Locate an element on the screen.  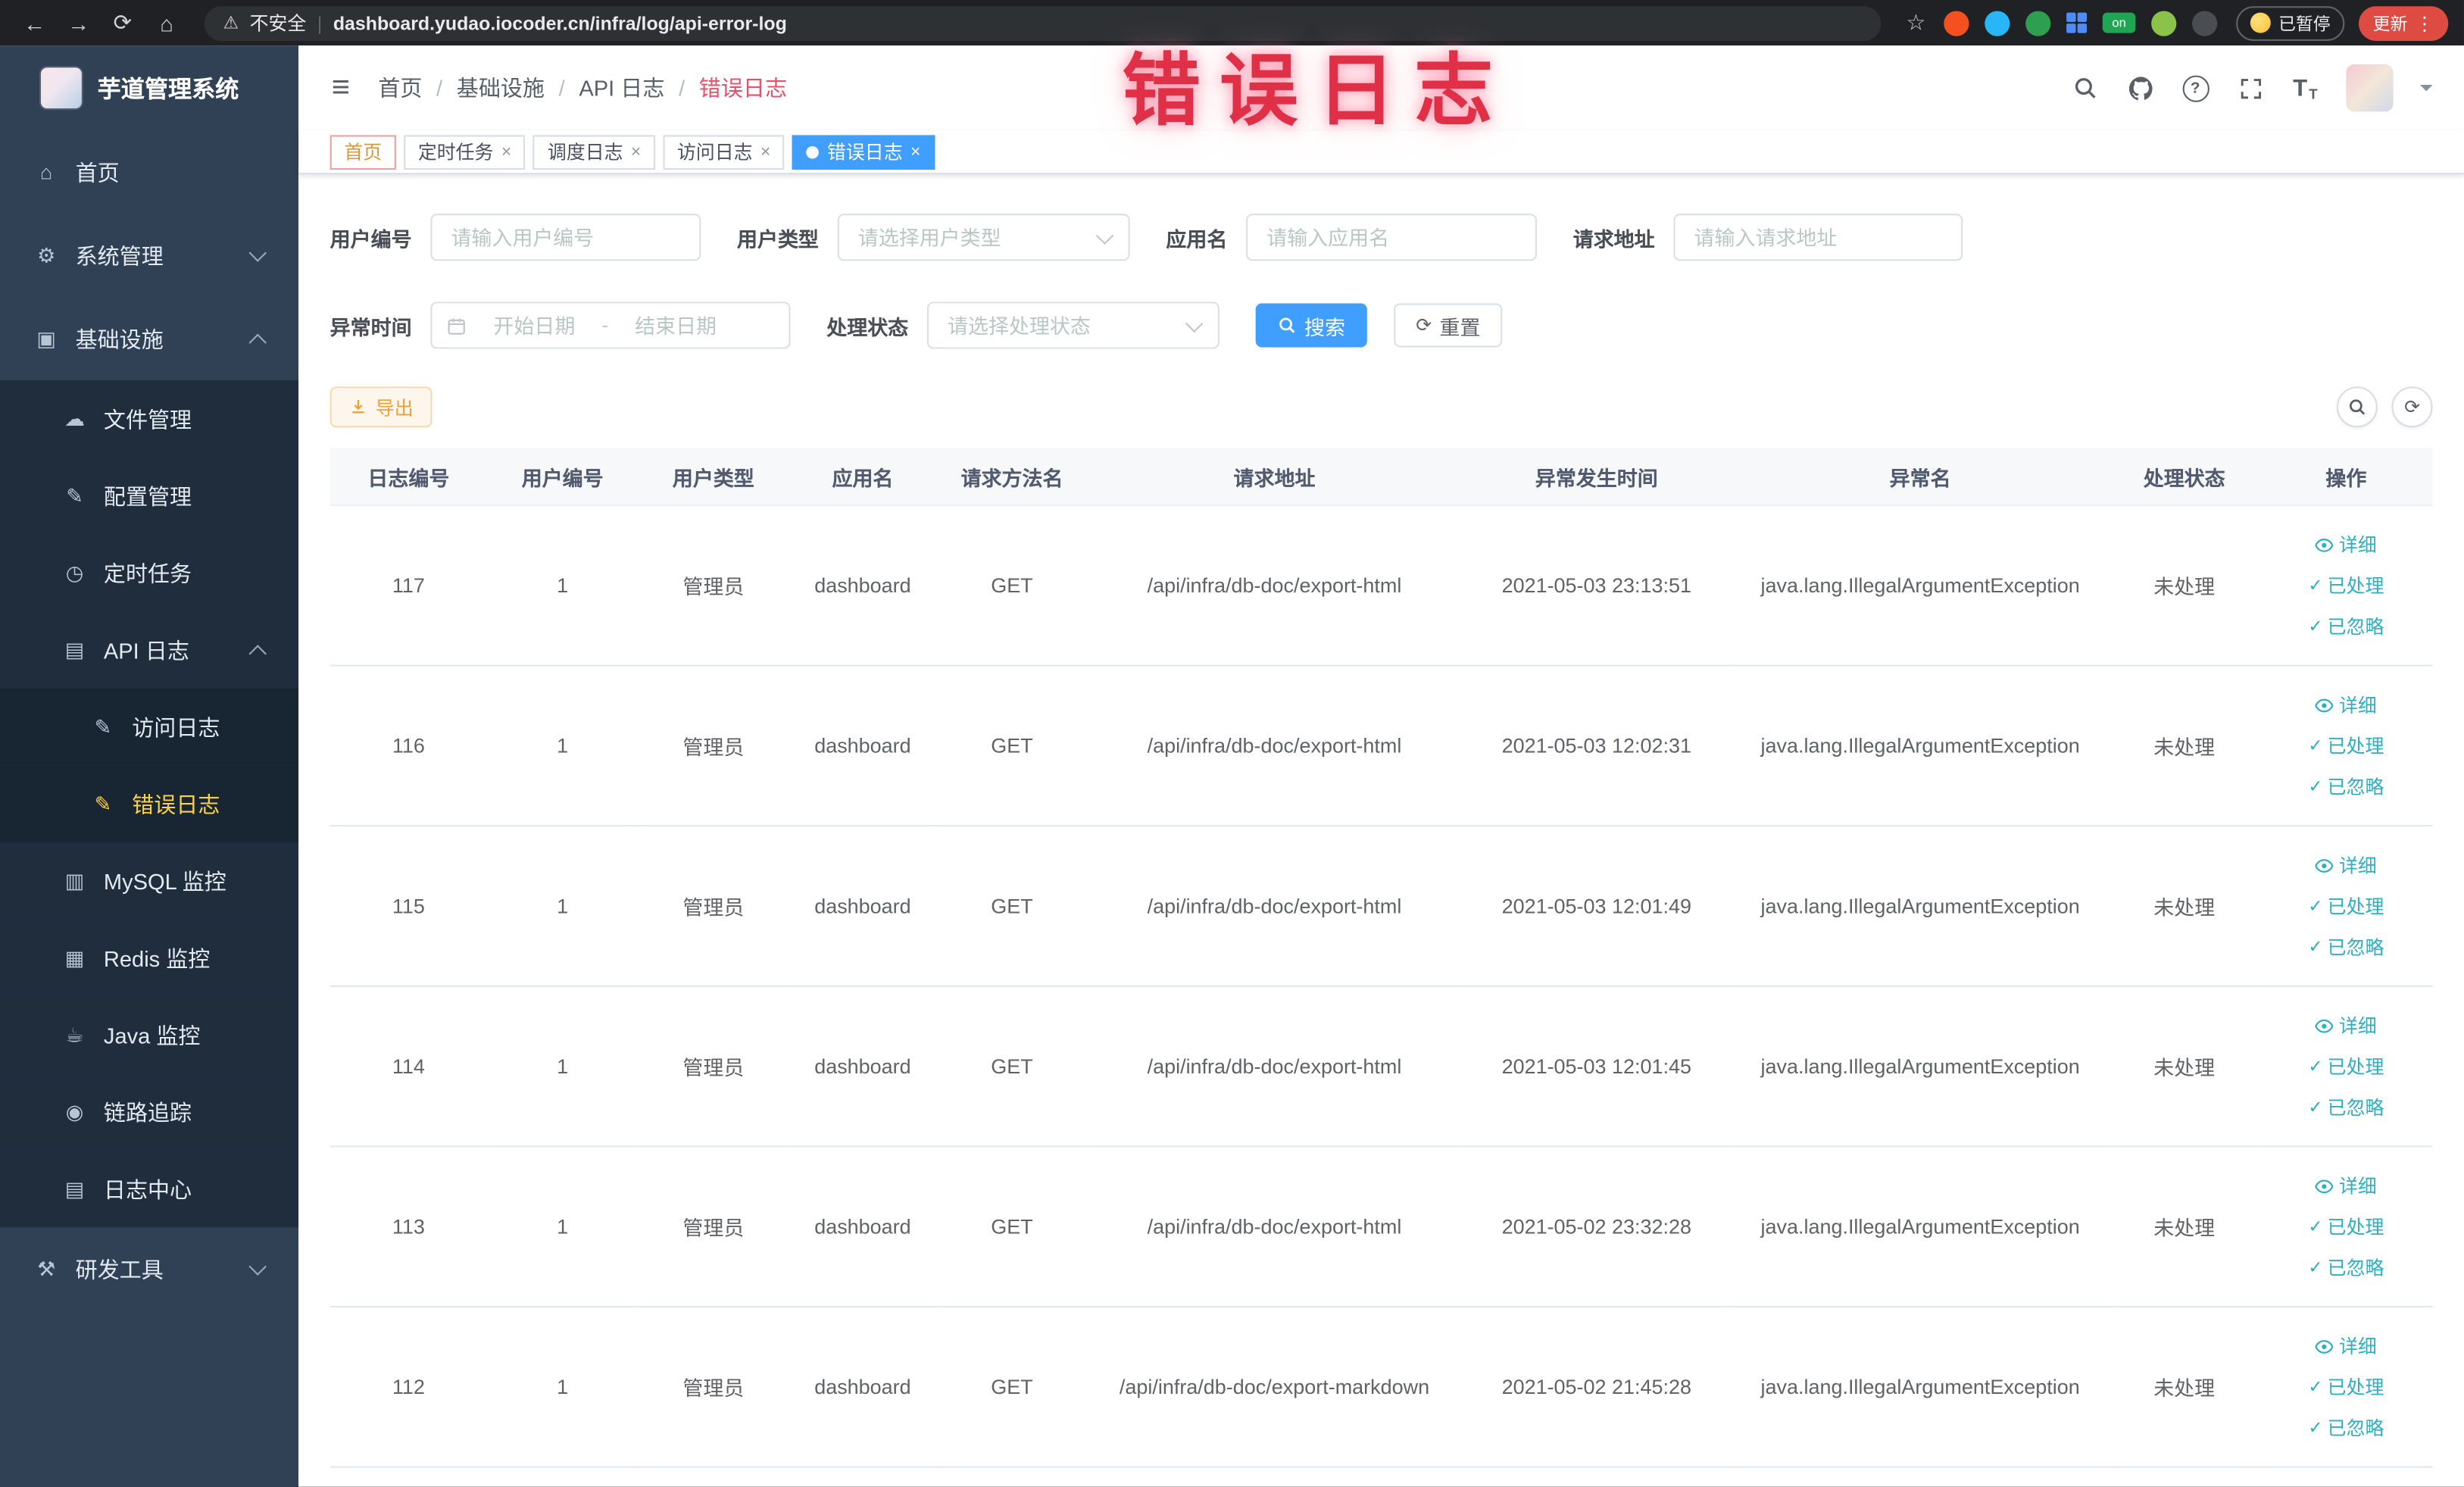
home-button: ⌂ is located at coordinates (167, 22).